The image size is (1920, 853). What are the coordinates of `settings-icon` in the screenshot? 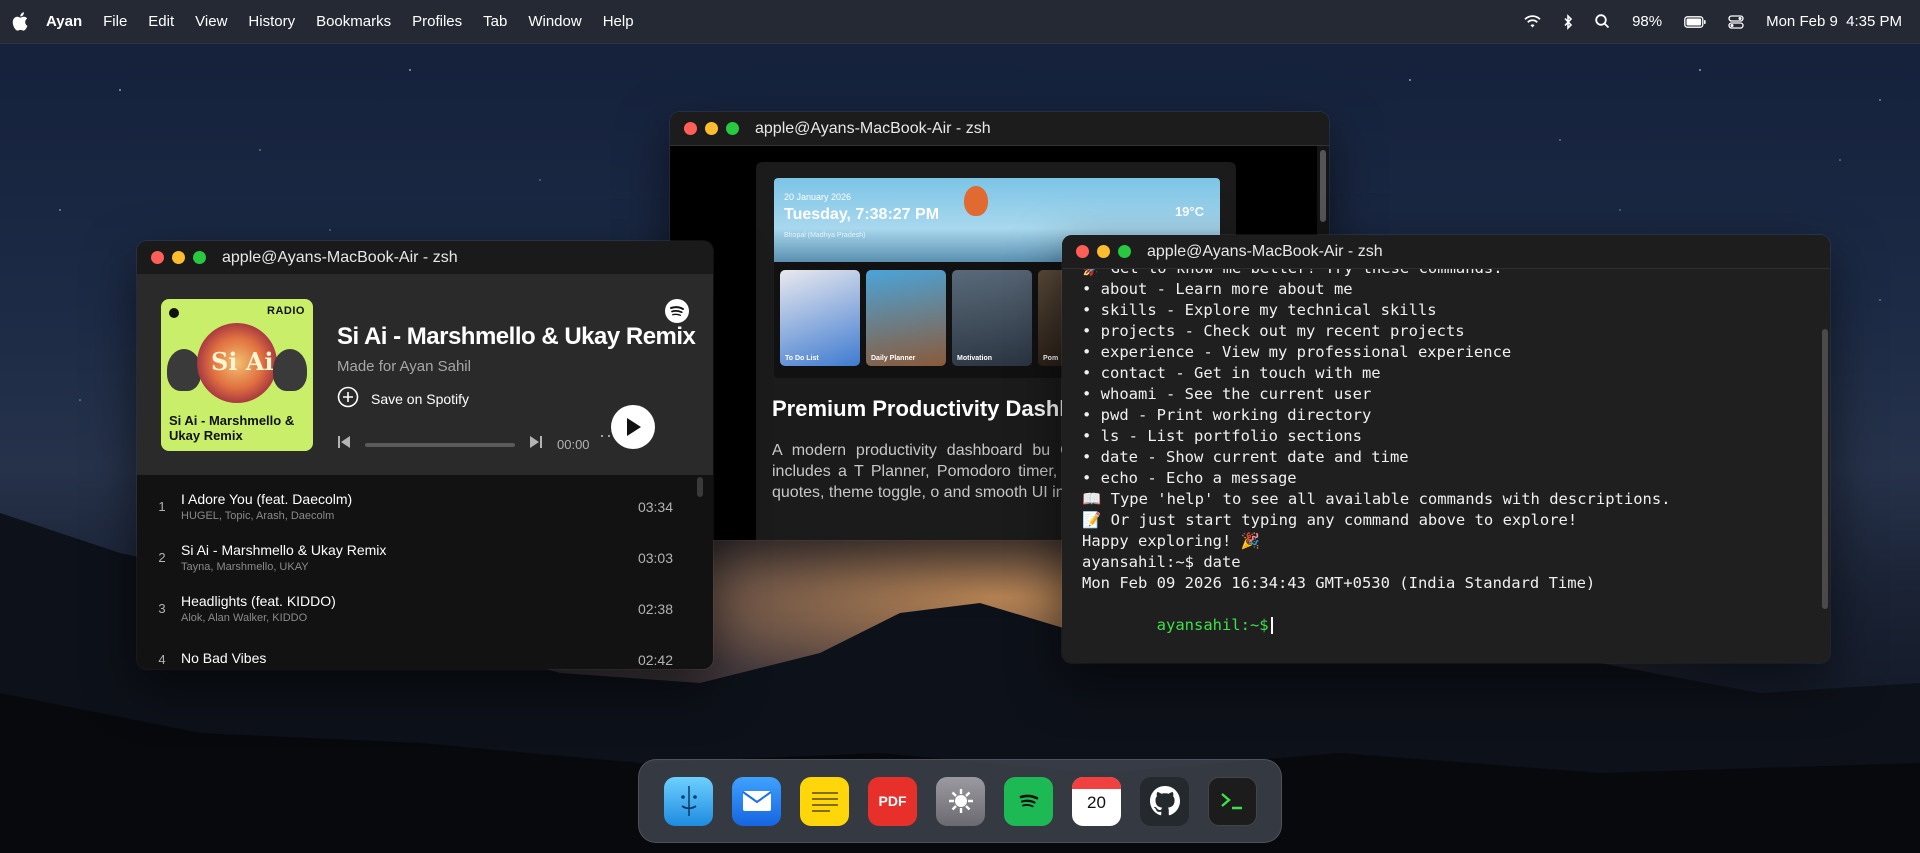 It's located at (960, 801).